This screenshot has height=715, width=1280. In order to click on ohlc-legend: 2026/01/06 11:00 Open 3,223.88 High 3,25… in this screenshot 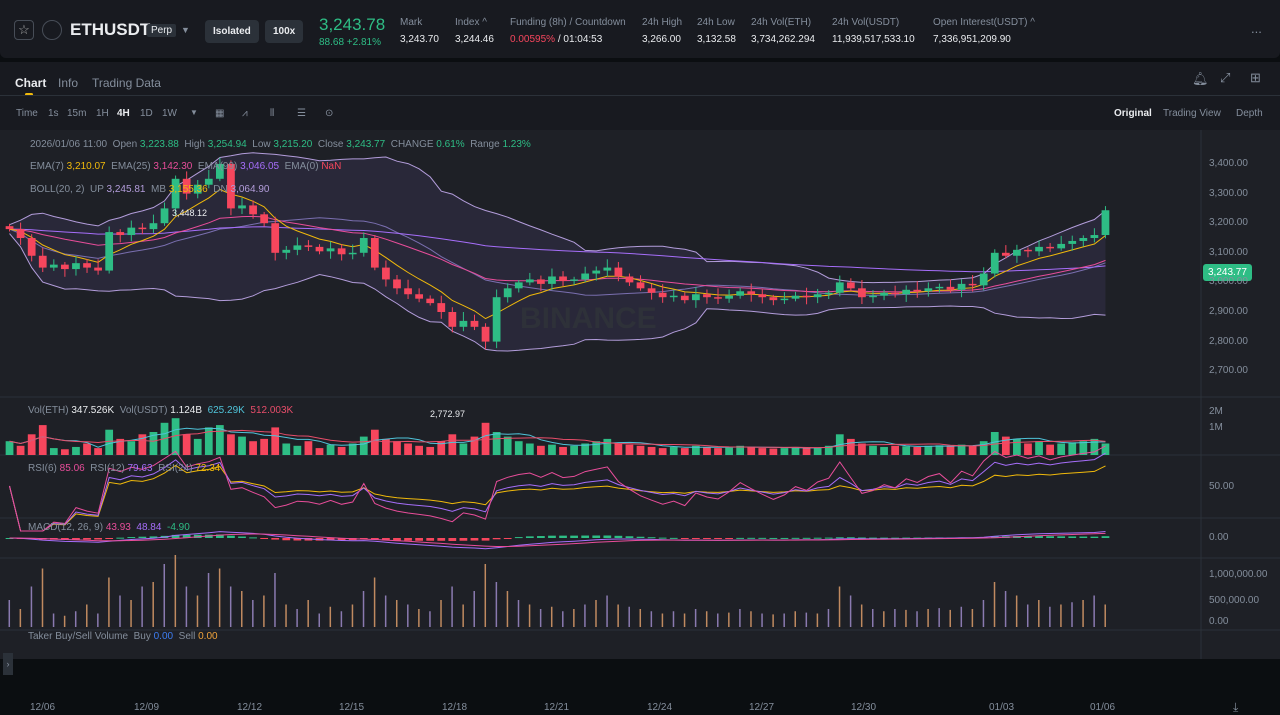, I will do `click(280, 144)`.